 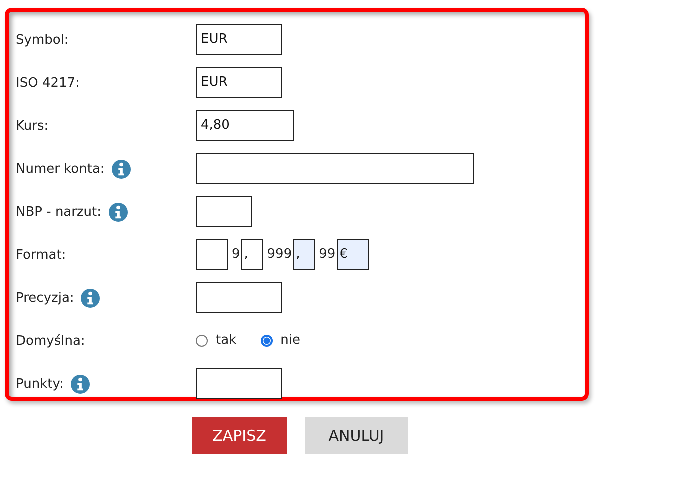 What do you see at coordinates (226, 340) in the screenshot?
I see `radio-label: tak` at bounding box center [226, 340].